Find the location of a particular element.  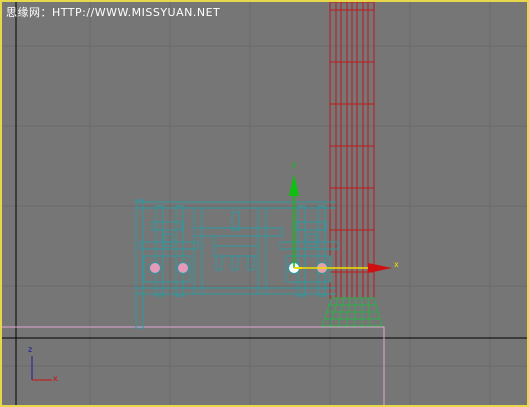

axis-tripod: z x is located at coordinates (43, 364).